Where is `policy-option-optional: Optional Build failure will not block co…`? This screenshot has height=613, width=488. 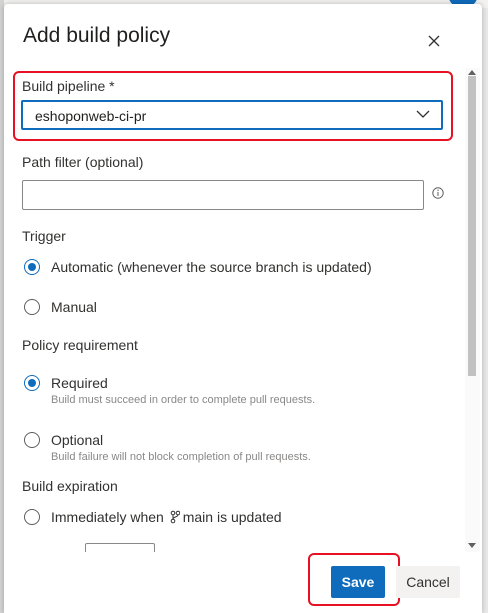
policy-option-optional: Optional Build failure will not block co… is located at coordinates (167, 447).